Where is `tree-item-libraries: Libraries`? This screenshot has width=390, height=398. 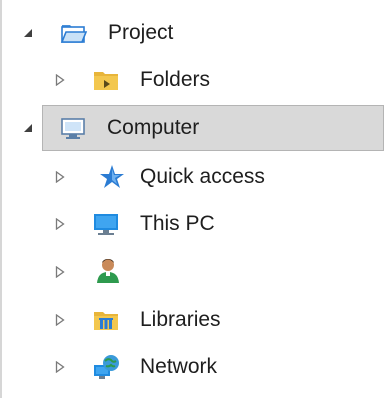 tree-item-libraries: Libraries is located at coordinates (193, 320).